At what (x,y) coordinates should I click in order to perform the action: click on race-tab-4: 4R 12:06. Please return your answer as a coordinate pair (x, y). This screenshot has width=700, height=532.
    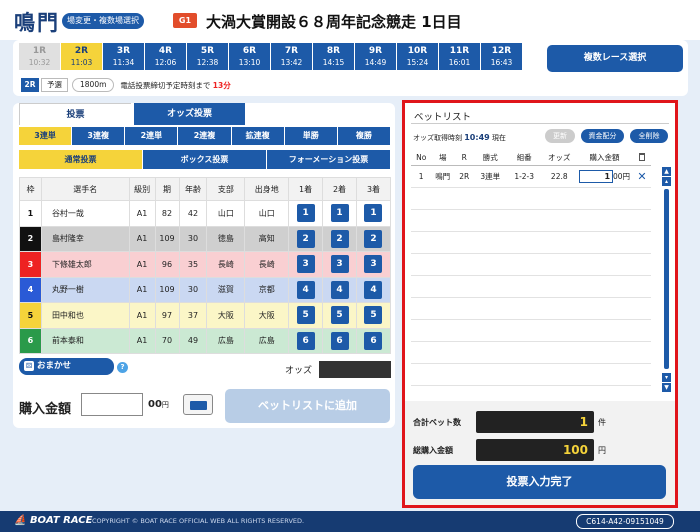
    Looking at the image, I should click on (166, 56).